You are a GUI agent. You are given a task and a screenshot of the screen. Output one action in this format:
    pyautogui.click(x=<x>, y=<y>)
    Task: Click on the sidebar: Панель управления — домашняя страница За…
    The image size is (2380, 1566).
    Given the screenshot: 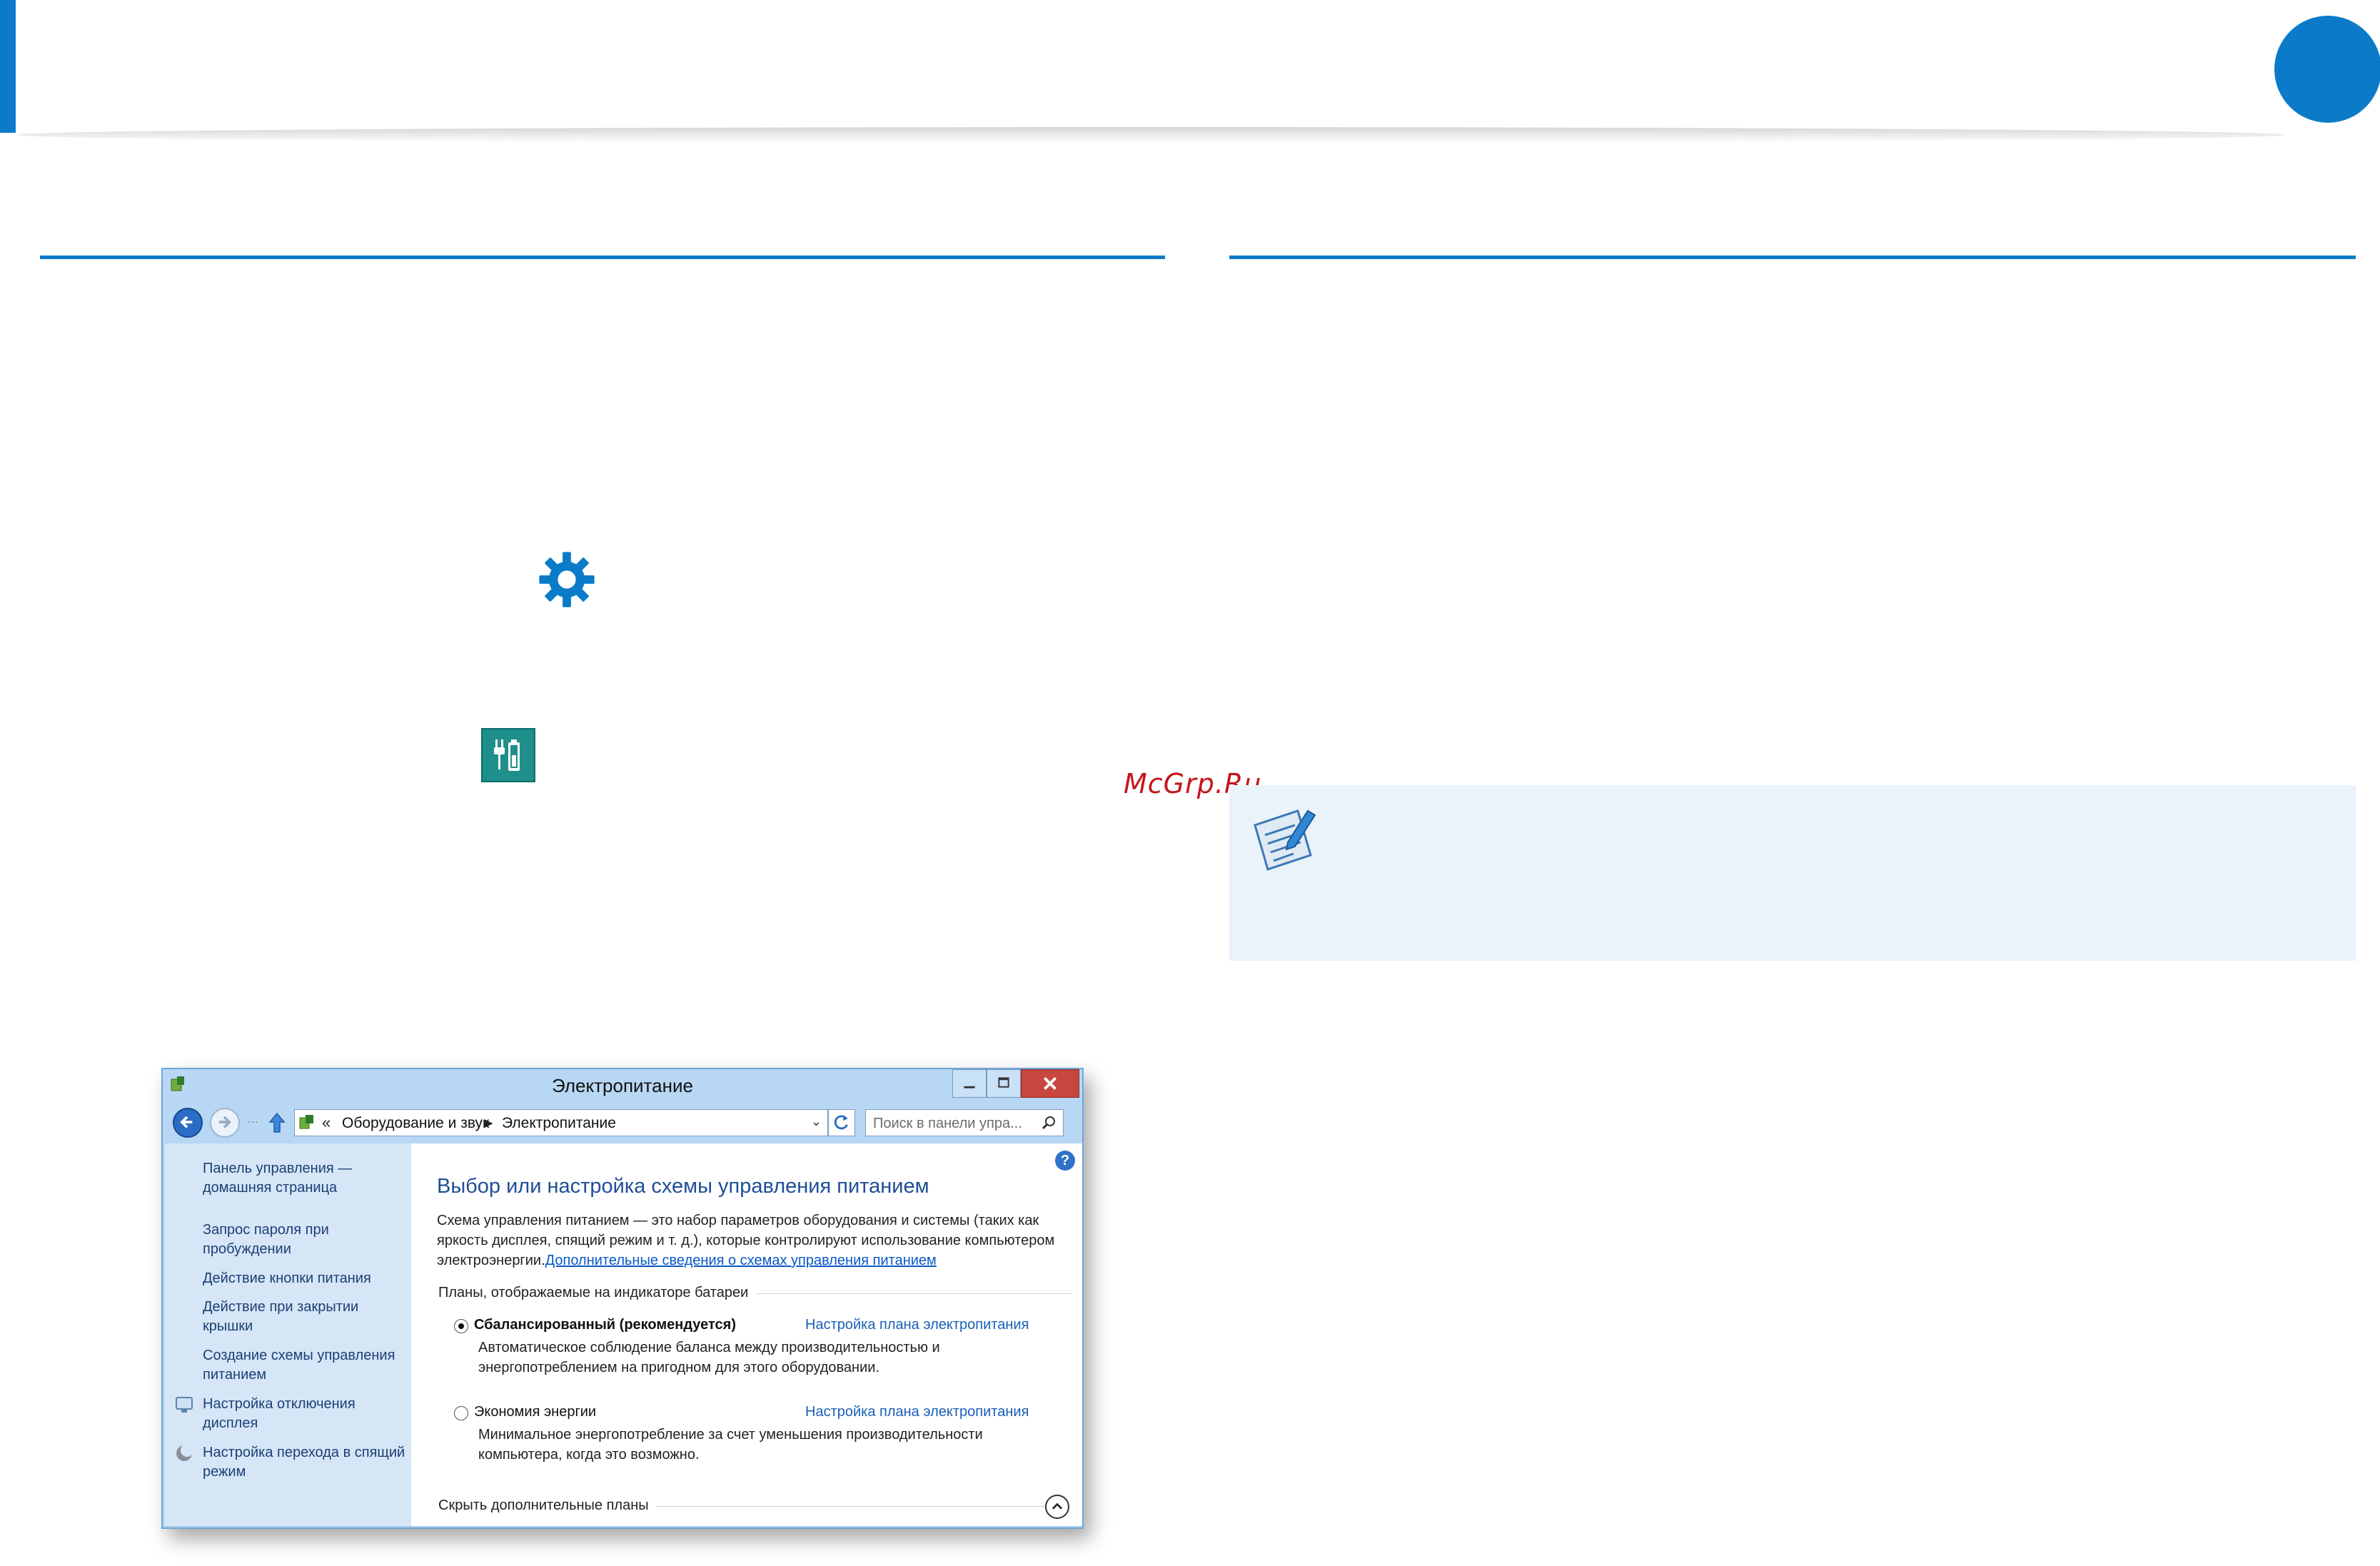 What is the action you would take?
    pyautogui.click(x=287, y=1334)
    